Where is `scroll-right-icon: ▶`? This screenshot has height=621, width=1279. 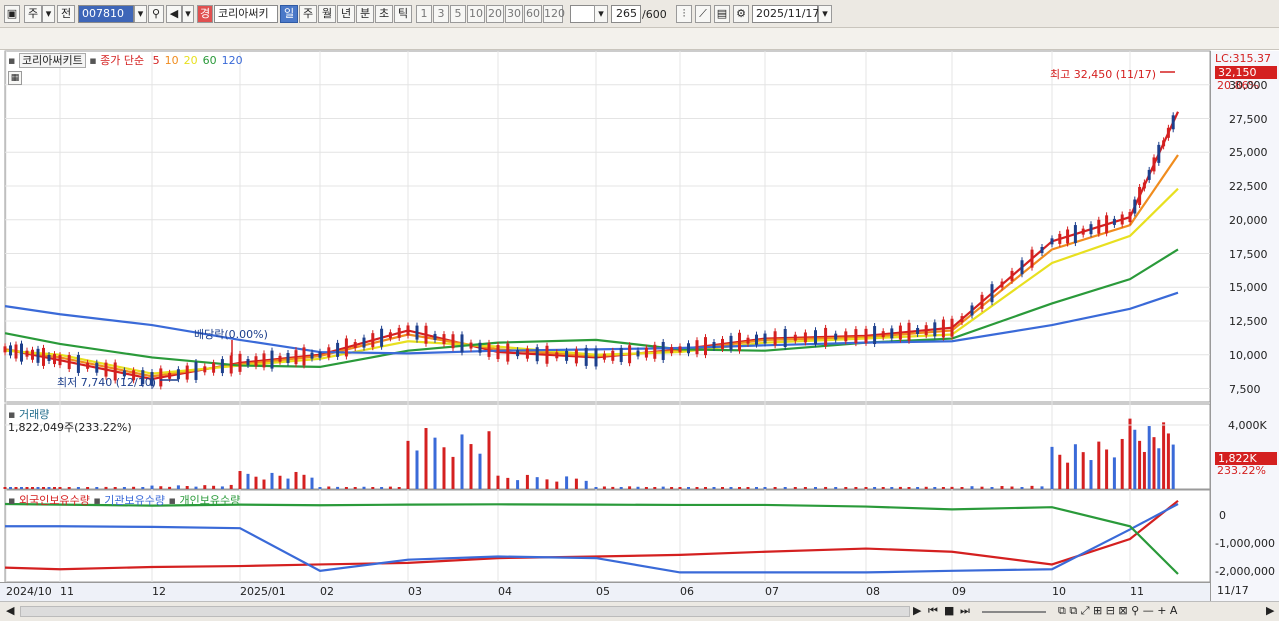 scroll-right-icon: ▶ is located at coordinates (917, 610).